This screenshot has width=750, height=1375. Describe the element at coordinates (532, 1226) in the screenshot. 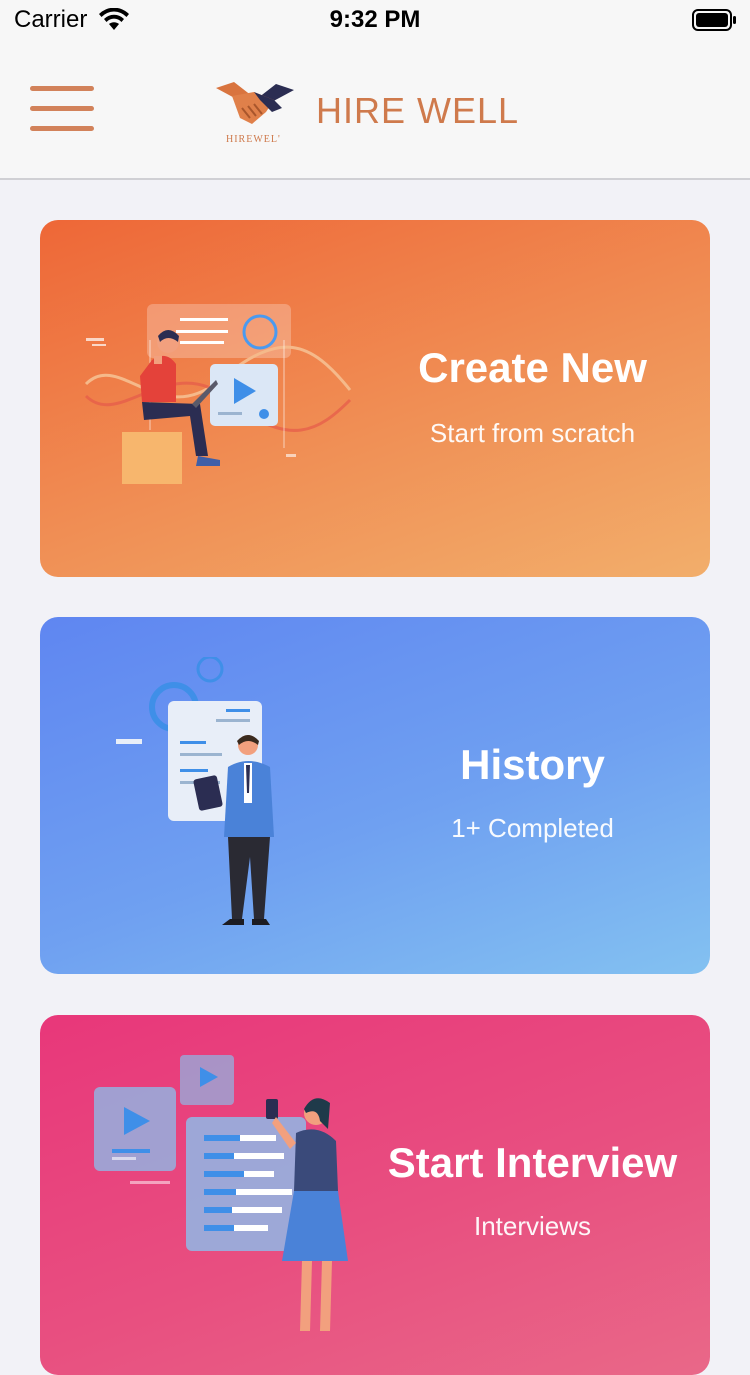

I see `start-interview-subtitle: Interviews` at that location.